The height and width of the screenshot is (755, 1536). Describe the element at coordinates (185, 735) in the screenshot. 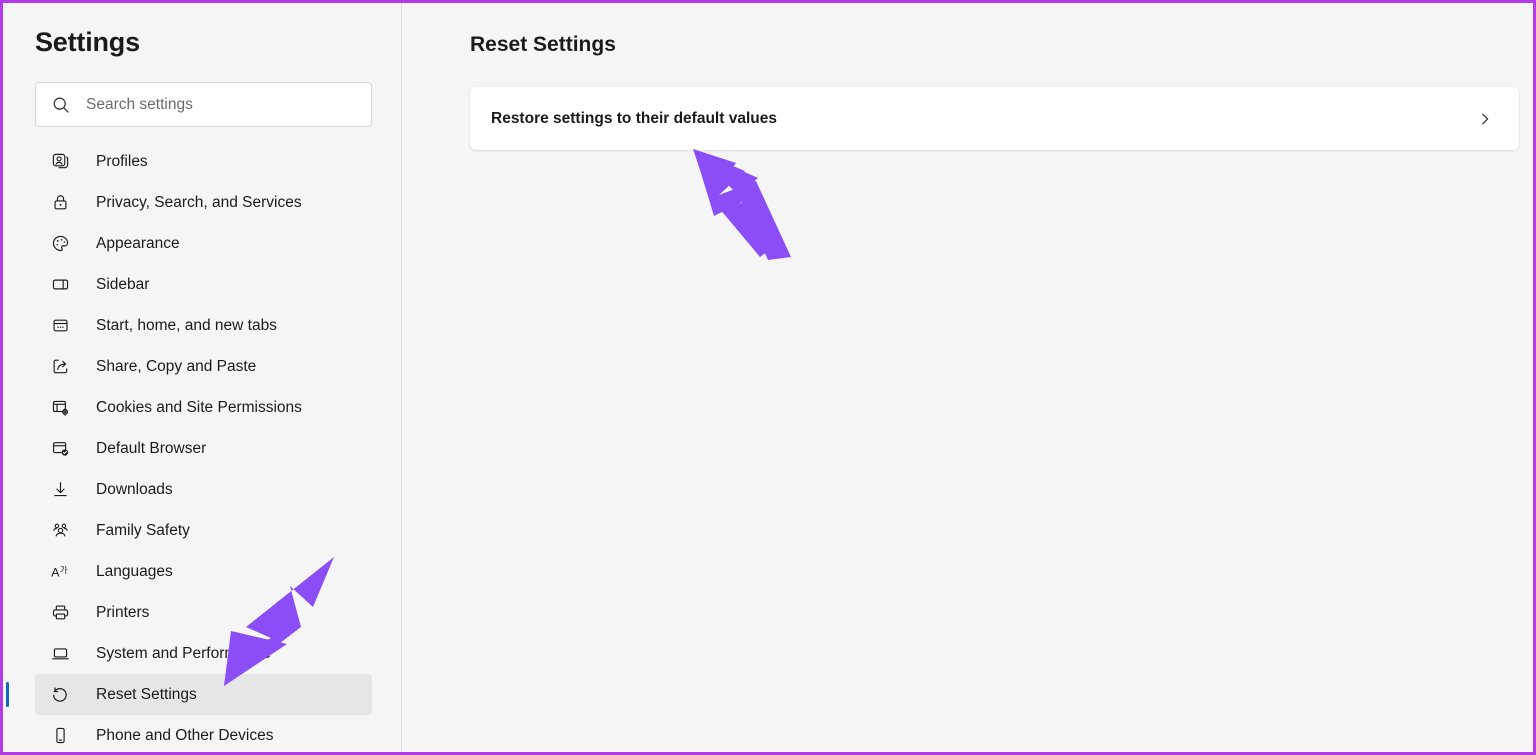

I see `sidebar-item-label: Phone and Other Devices` at that location.